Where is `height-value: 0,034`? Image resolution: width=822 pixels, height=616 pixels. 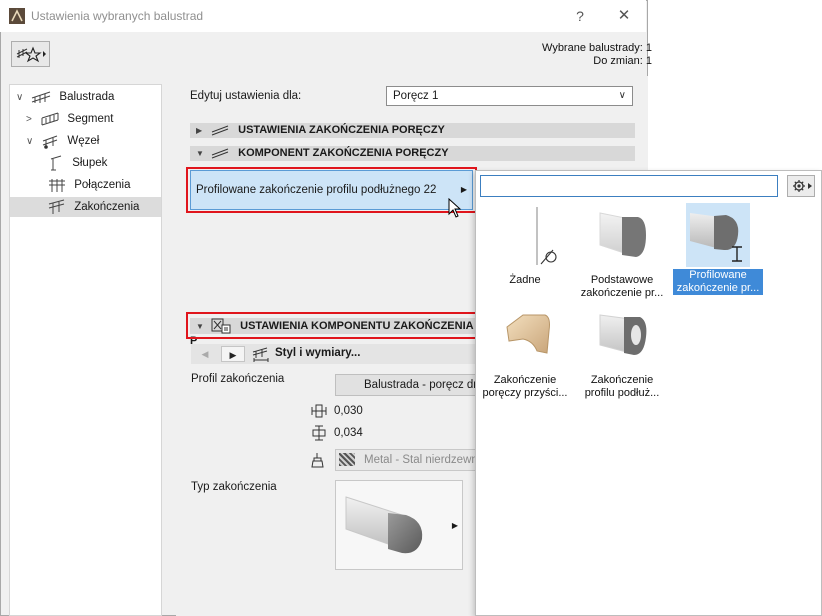 height-value: 0,034 is located at coordinates (348, 433).